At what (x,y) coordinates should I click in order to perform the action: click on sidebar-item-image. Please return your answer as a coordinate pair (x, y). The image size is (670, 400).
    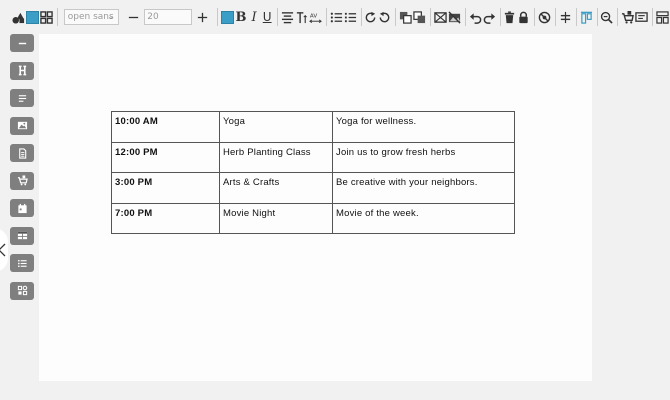
    Looking at the image, I should click on (22, 125).